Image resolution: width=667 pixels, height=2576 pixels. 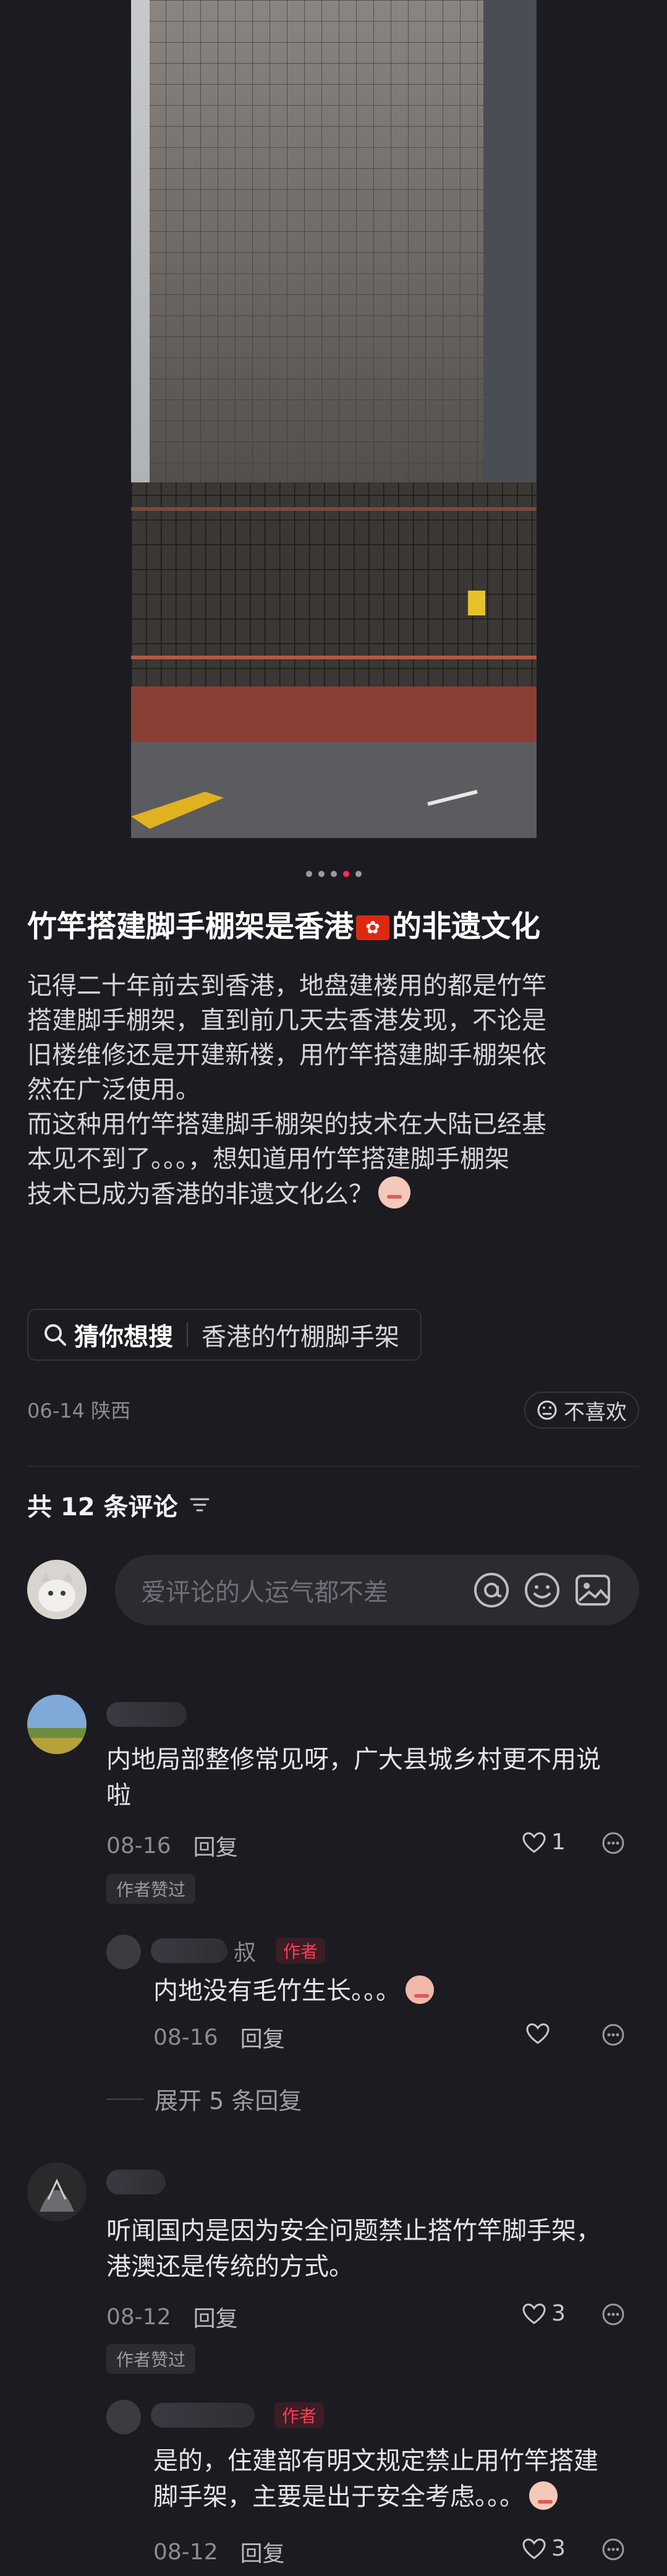 I want to click on comment-input: 爱评论的人运气都不差, so click(x=377, y=1590).